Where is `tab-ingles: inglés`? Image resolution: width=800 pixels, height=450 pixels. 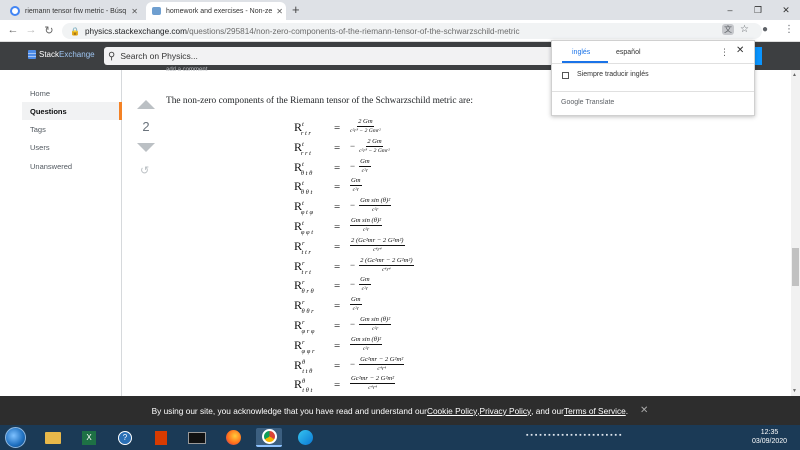 tab-ingles: inglés is located at coordinates (581, 52).